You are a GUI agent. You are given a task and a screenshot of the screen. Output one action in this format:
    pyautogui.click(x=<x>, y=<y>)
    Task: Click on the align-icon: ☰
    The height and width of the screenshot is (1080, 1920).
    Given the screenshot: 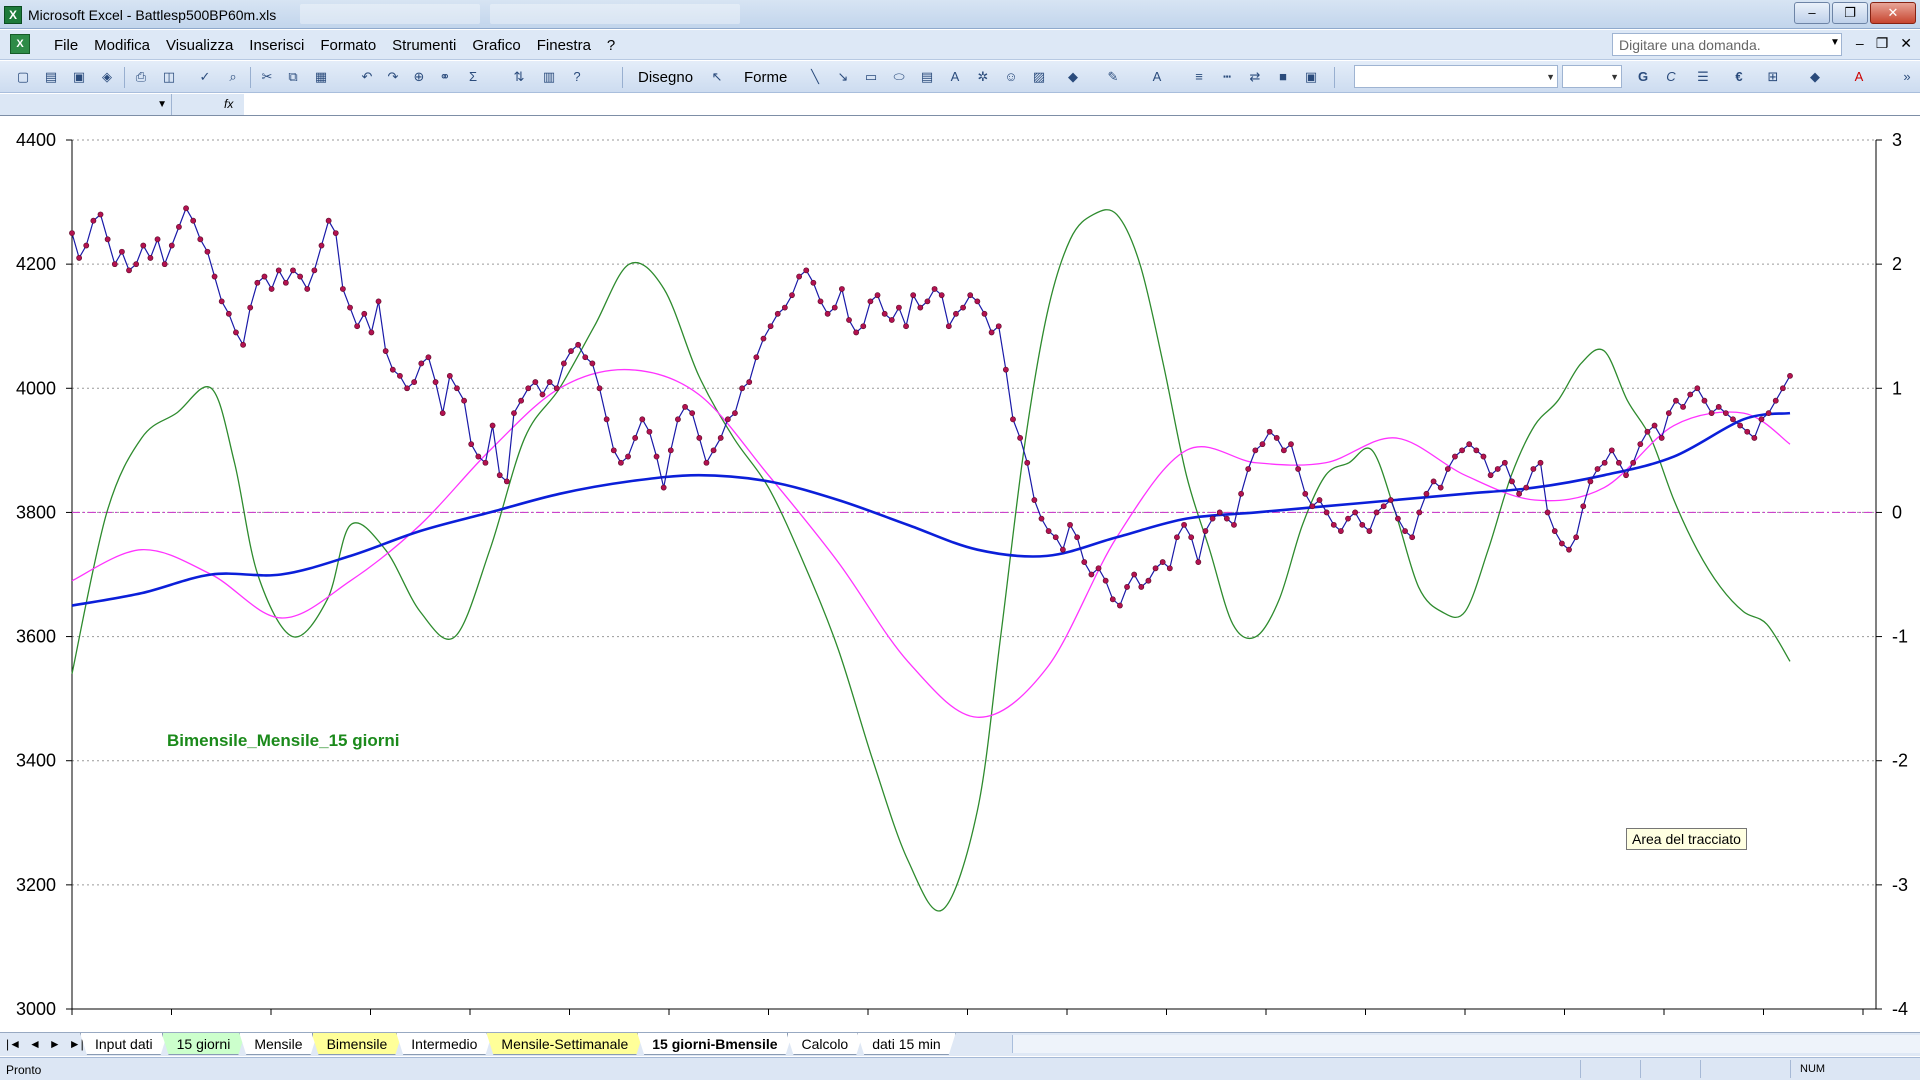 What is the action you would take?
    pyautogui.click(x=1703, y=77)
    